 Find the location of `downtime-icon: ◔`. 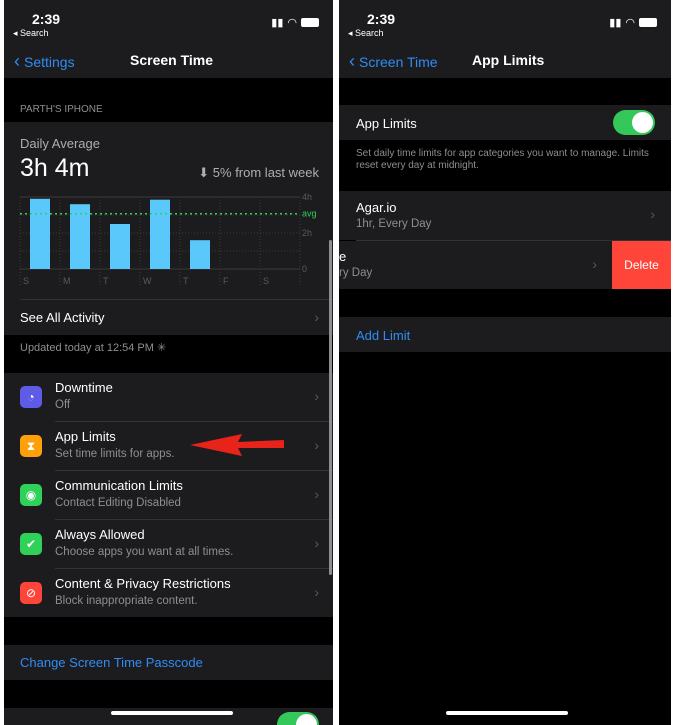

downtime-icon: ◔ is located at coordinates (31, 397).